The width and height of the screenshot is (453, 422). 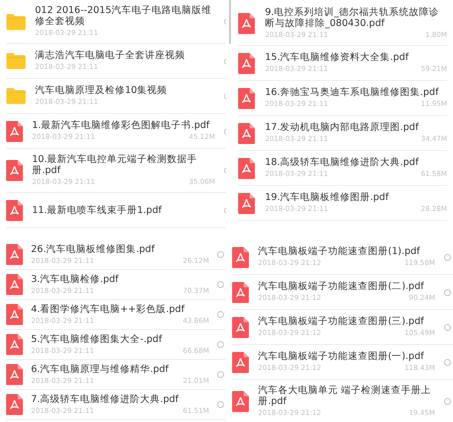 What do you see at coordinates (125, 55) in the screenshot?
I see `file-name: 满志浩汽车电脑电子全套讲座视频` at bounding box center [125, 55].